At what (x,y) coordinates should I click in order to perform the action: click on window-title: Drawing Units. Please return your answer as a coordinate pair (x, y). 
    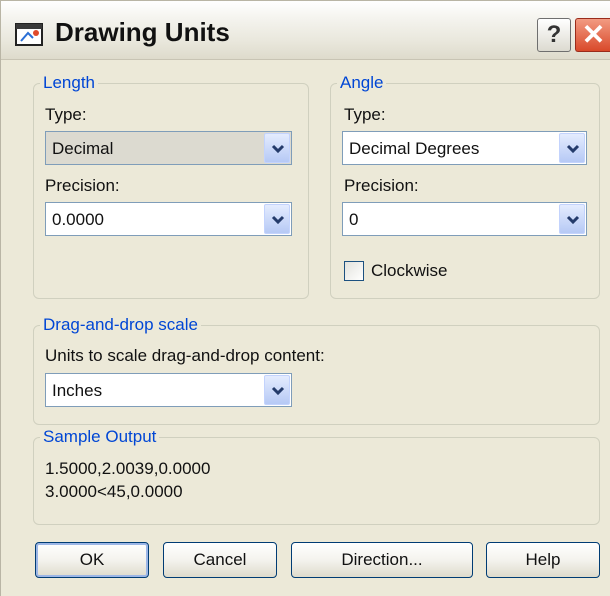
    Looking at the image, I should click on (142, 32).